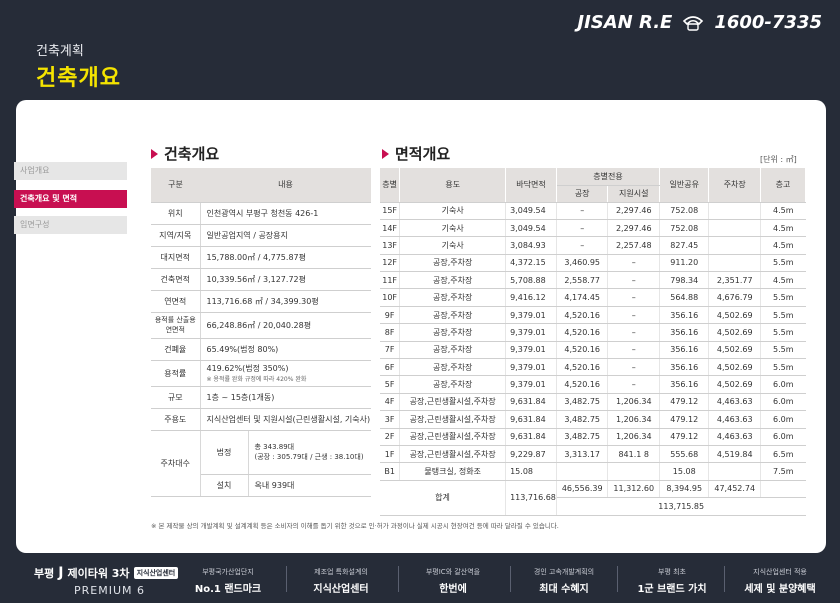 This screenshot has height=603, width=840. What do you see at coordinates (625, 22) in the screenshot?
I see `brand-name: JISAN R.E` at bounding box center [625, 22].